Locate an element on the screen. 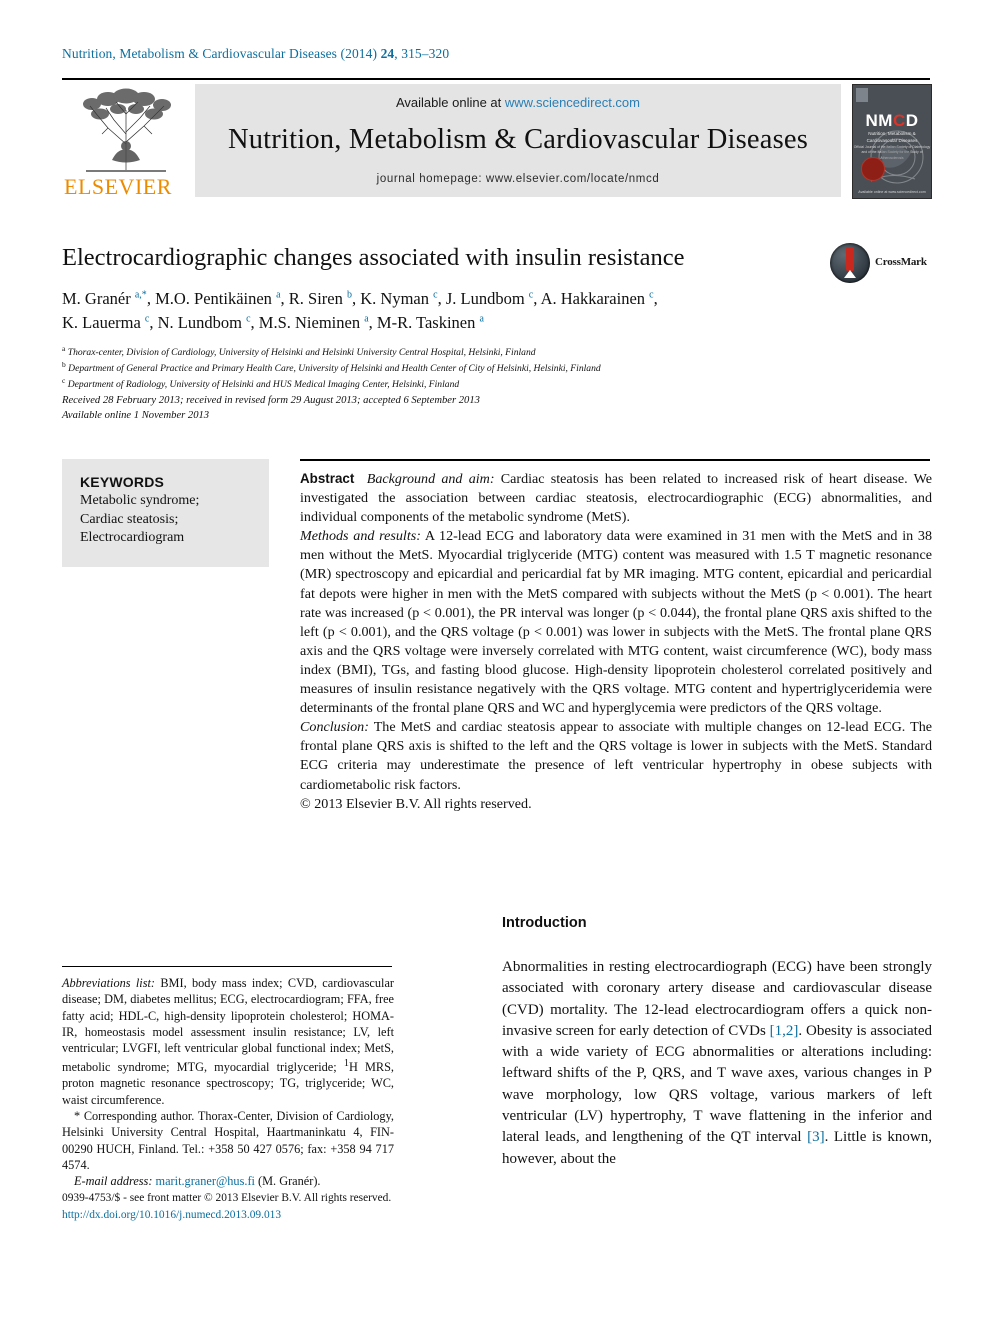  abstract-methods-label: Methods and results: is located at coordinates (360, 536).